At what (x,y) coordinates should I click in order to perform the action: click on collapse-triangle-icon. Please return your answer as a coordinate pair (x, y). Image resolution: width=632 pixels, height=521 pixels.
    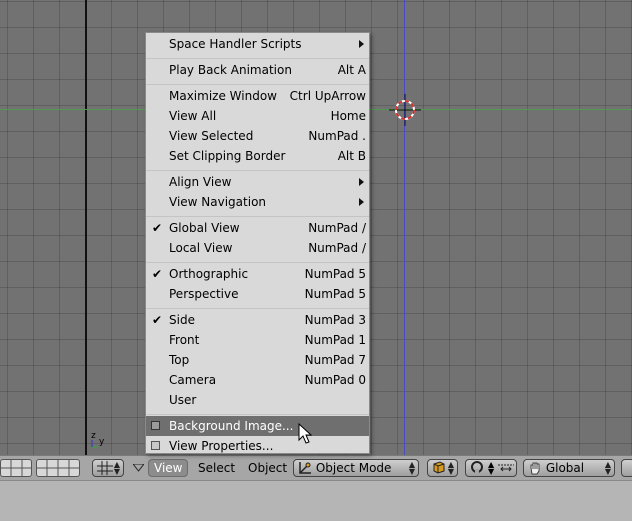
    Looking at the image, I should click on (138, 468).